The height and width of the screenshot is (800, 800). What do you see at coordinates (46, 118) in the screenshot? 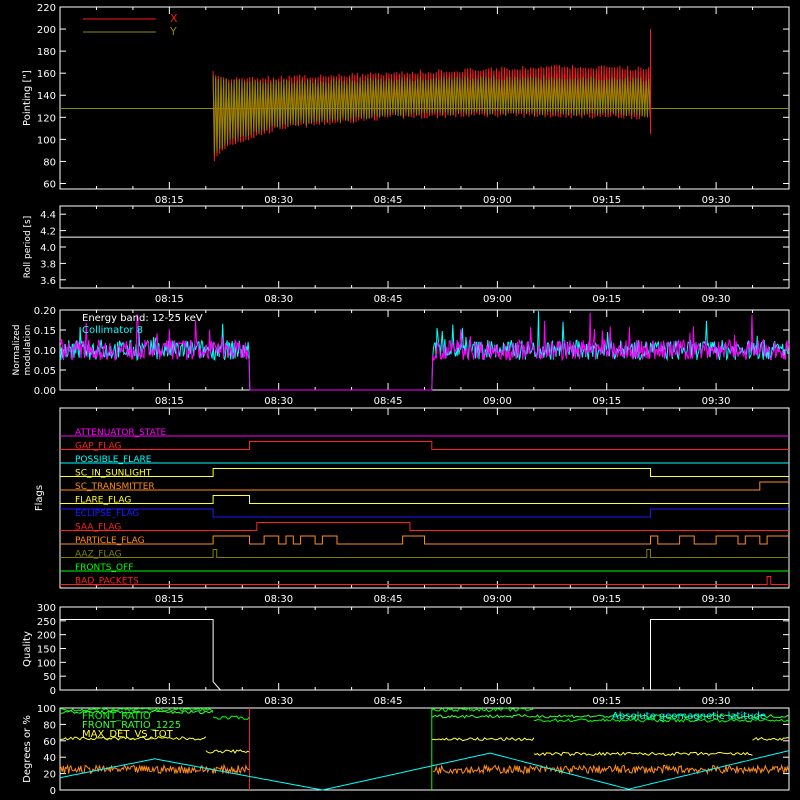
I see `y-tick-label: 120` at bounding box center [46, 118].